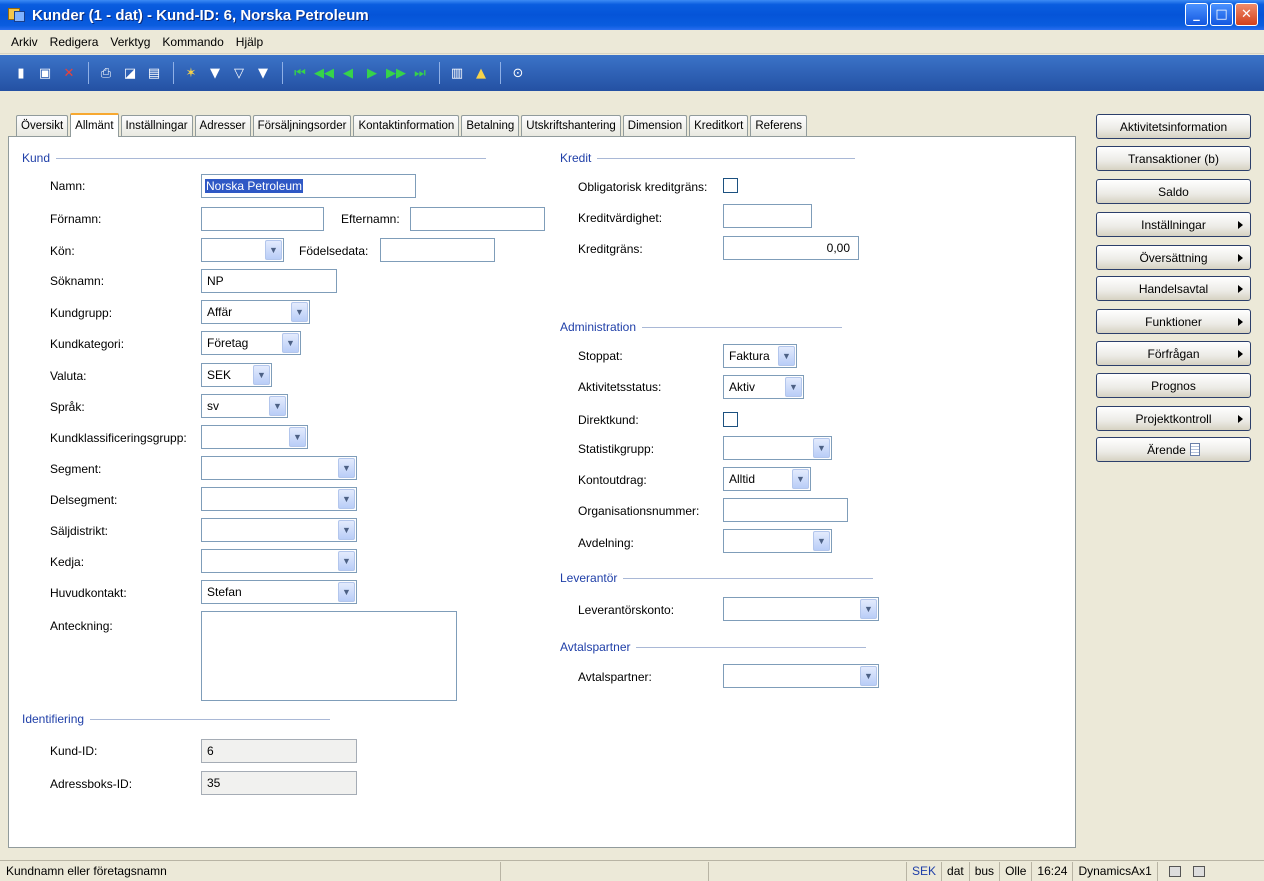 The height and width of the screenshot is (881, 1264). I want to click on oversattning-button: Översättning, so click(1173, 257).